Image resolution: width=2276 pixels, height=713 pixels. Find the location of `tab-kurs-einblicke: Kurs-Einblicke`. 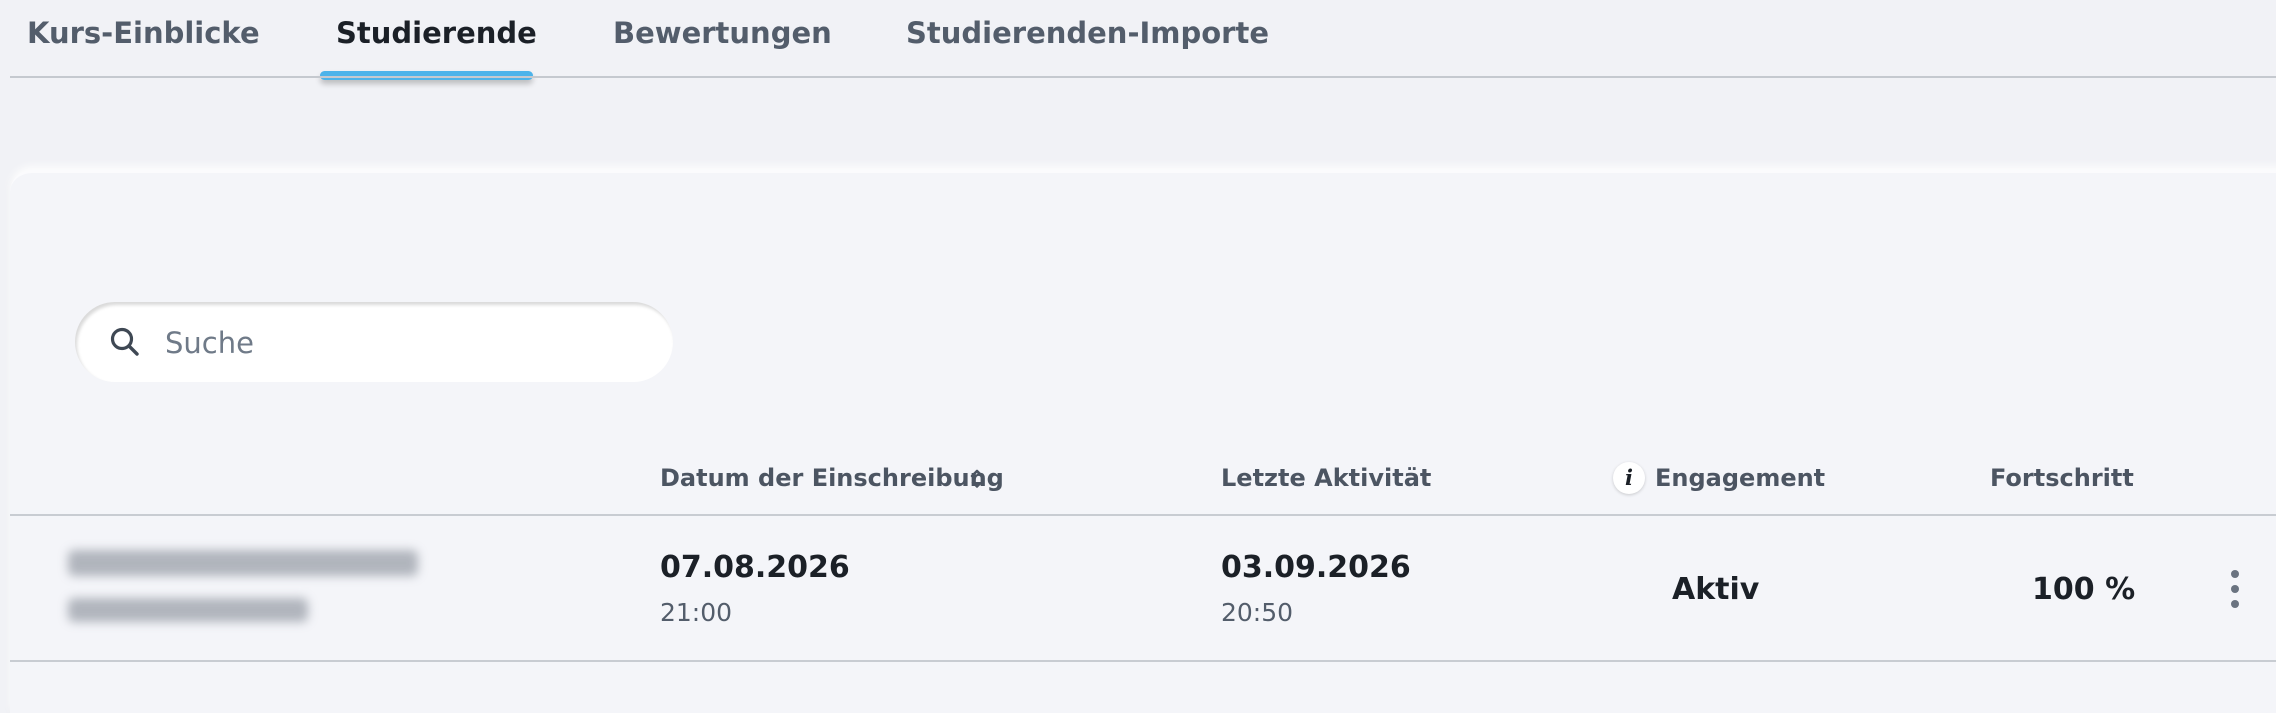

tab-kurs-einblicke: Kurs-Einblicke is located at coordinates (143, 33).